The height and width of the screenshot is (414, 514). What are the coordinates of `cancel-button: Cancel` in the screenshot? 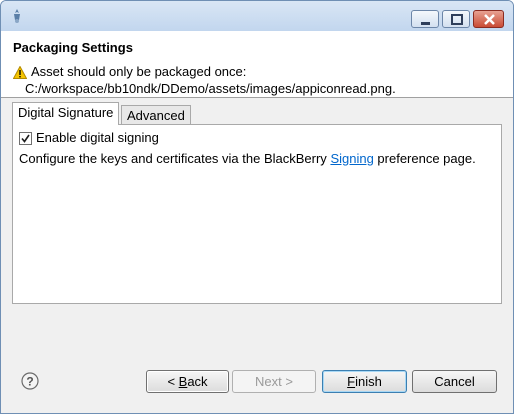 It's located at (454, 381).